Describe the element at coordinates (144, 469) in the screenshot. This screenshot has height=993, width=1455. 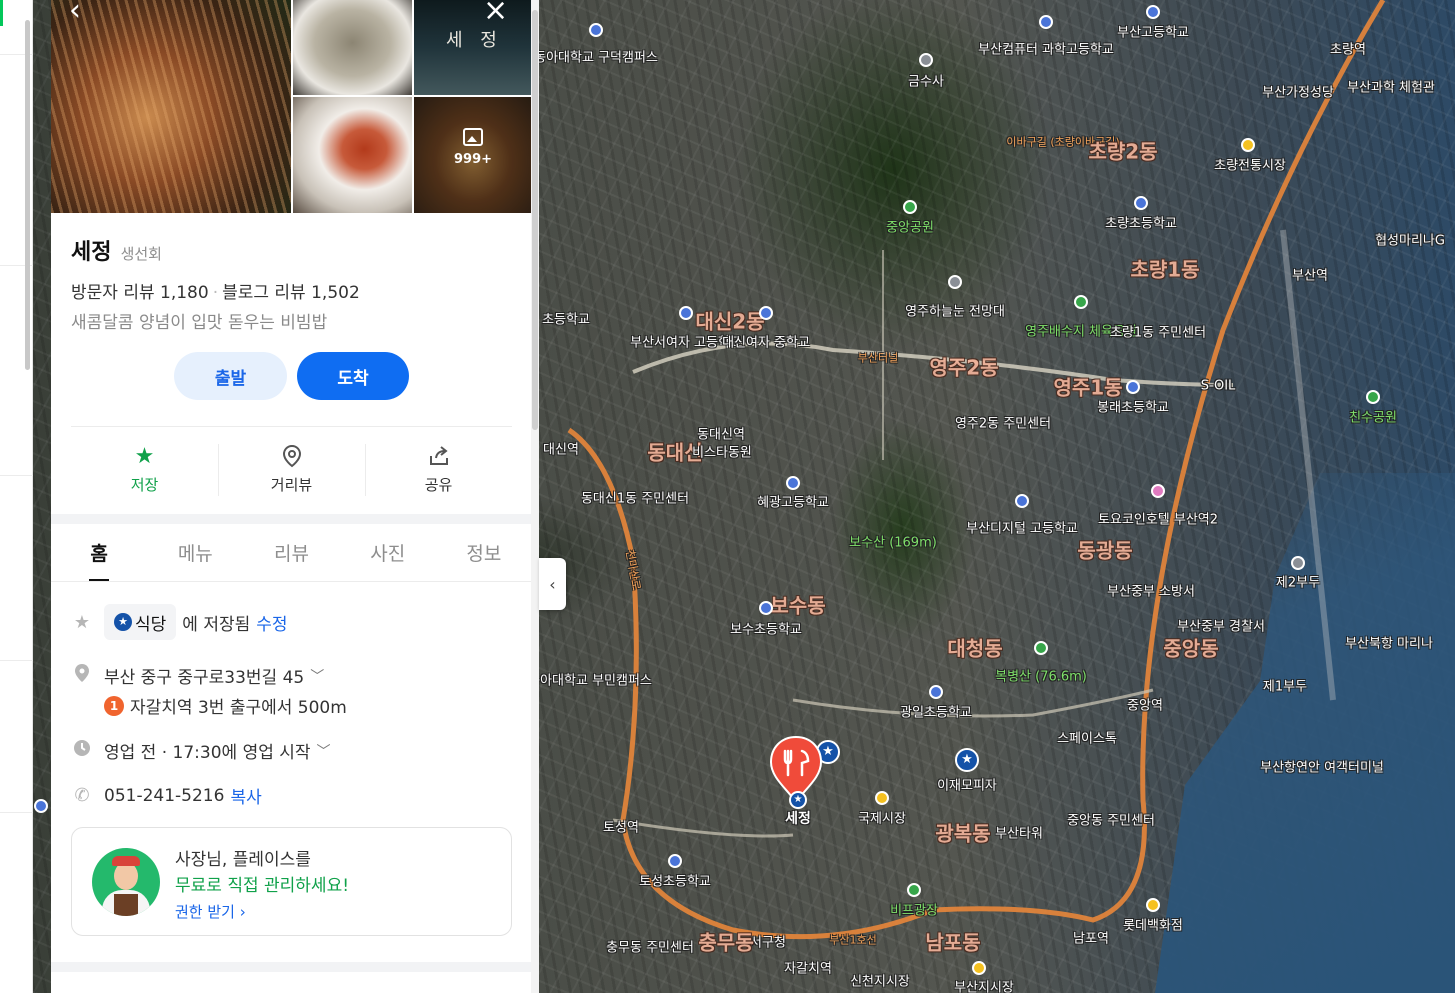
I see `save-button: ★ 저장` at that location.